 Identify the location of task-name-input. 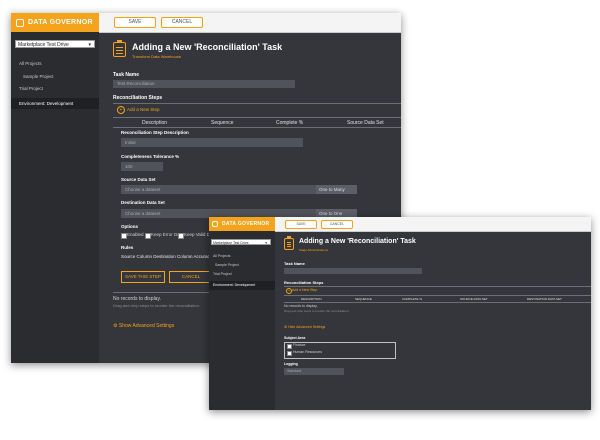
(353, 271).